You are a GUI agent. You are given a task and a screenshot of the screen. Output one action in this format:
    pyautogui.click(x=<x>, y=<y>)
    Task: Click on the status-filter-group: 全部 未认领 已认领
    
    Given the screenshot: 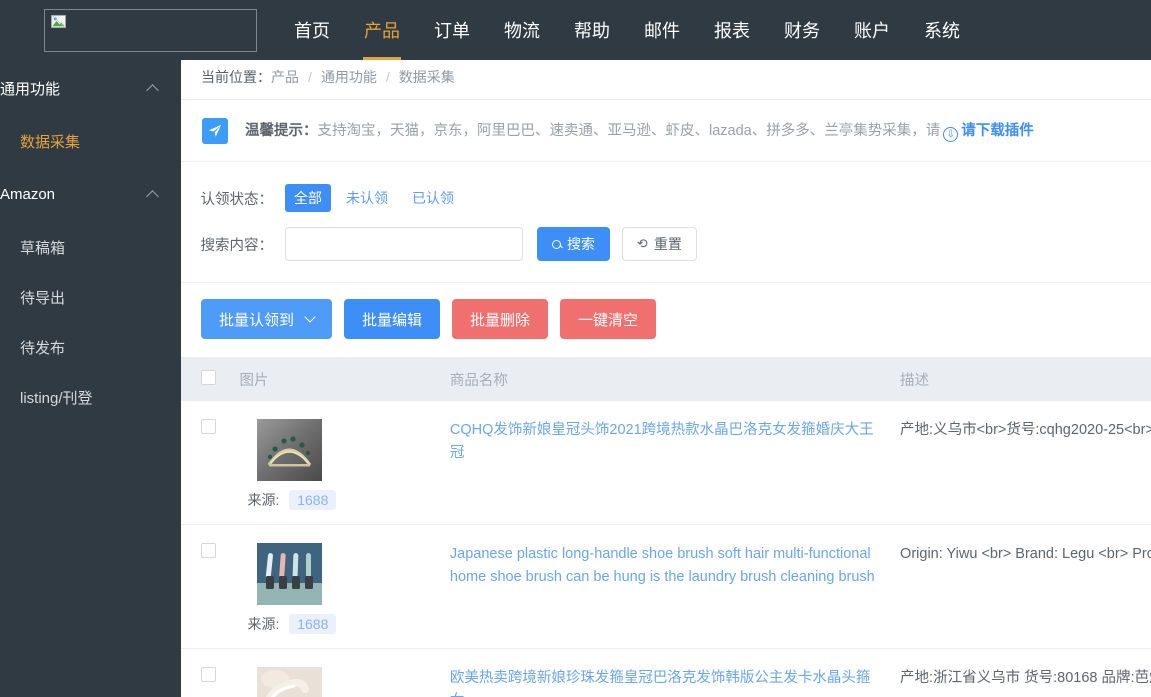 What is the action you would take?
    pyautogui.click(x=374, y=198)
    